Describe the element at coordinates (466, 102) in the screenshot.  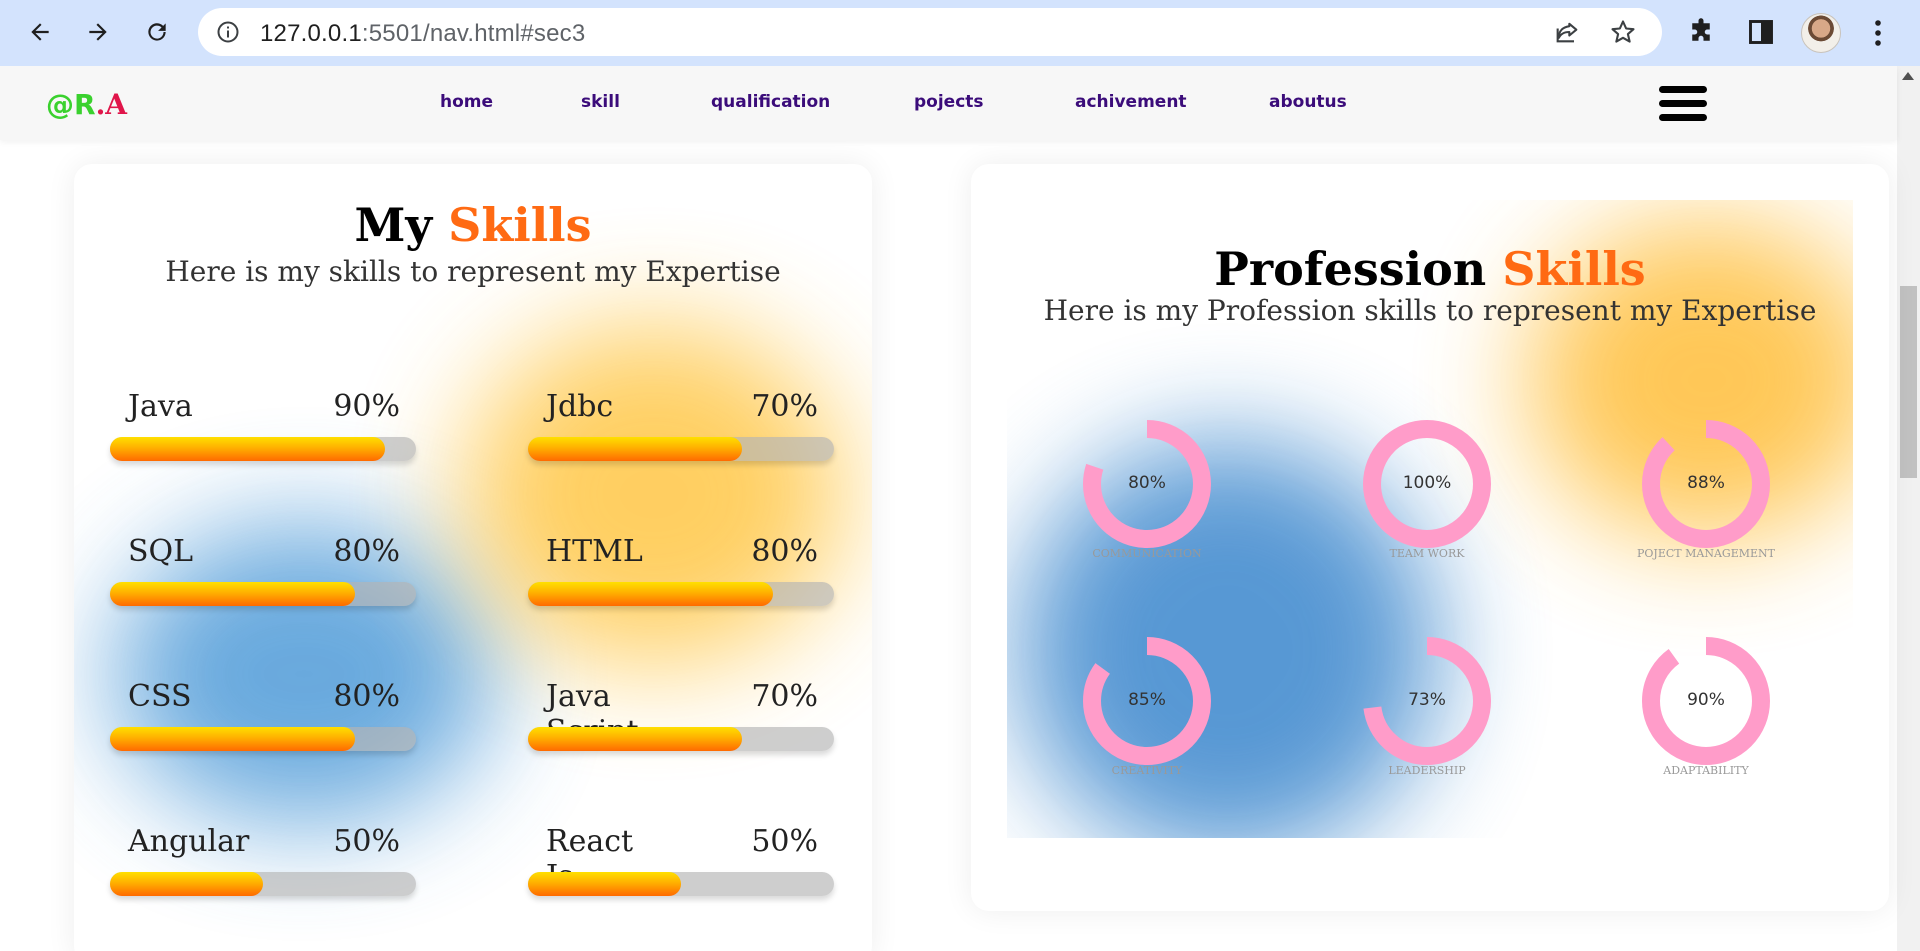
I see `nav-link-home: home` at that location.